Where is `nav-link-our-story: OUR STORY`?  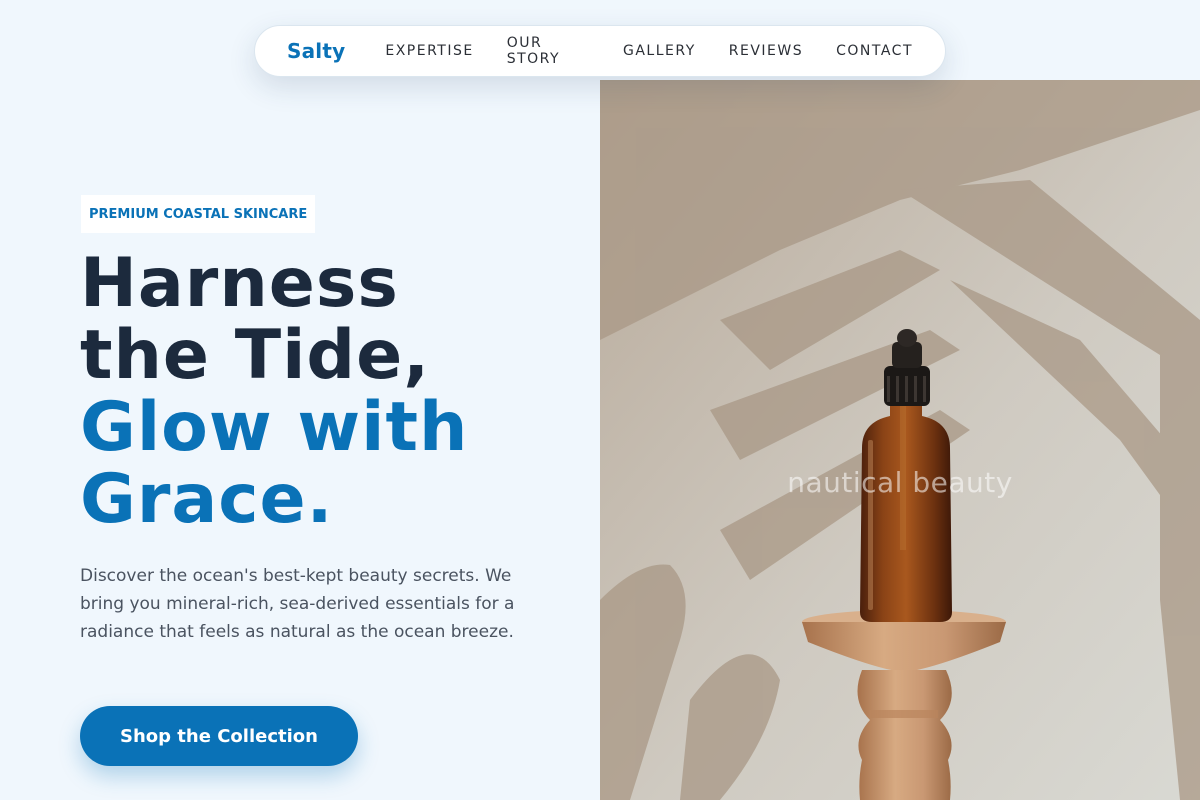
nav-link-our-story: OUR STORY is located at coordinates (548, 51).